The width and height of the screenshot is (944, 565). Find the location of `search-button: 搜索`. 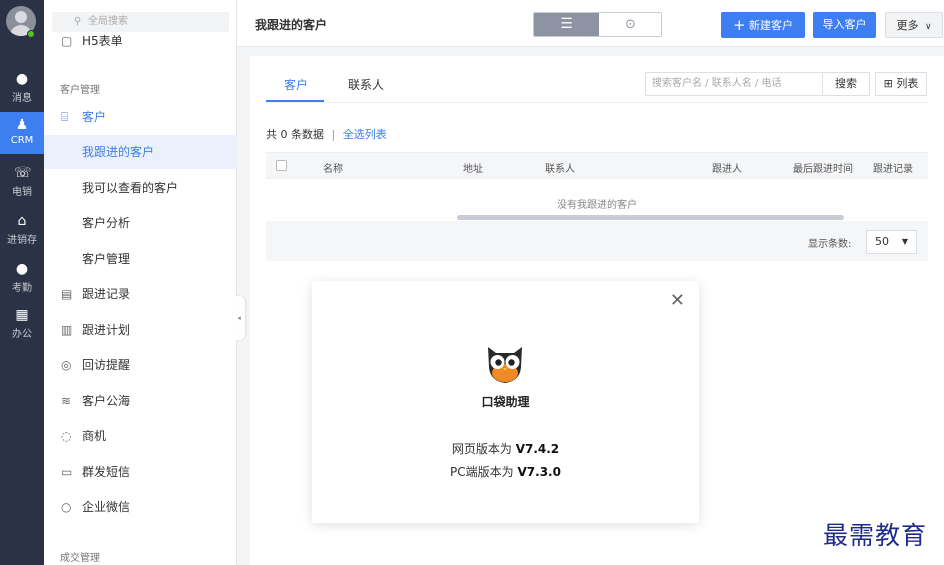

search-button: 搜索 is located at coordinates (846, 84).